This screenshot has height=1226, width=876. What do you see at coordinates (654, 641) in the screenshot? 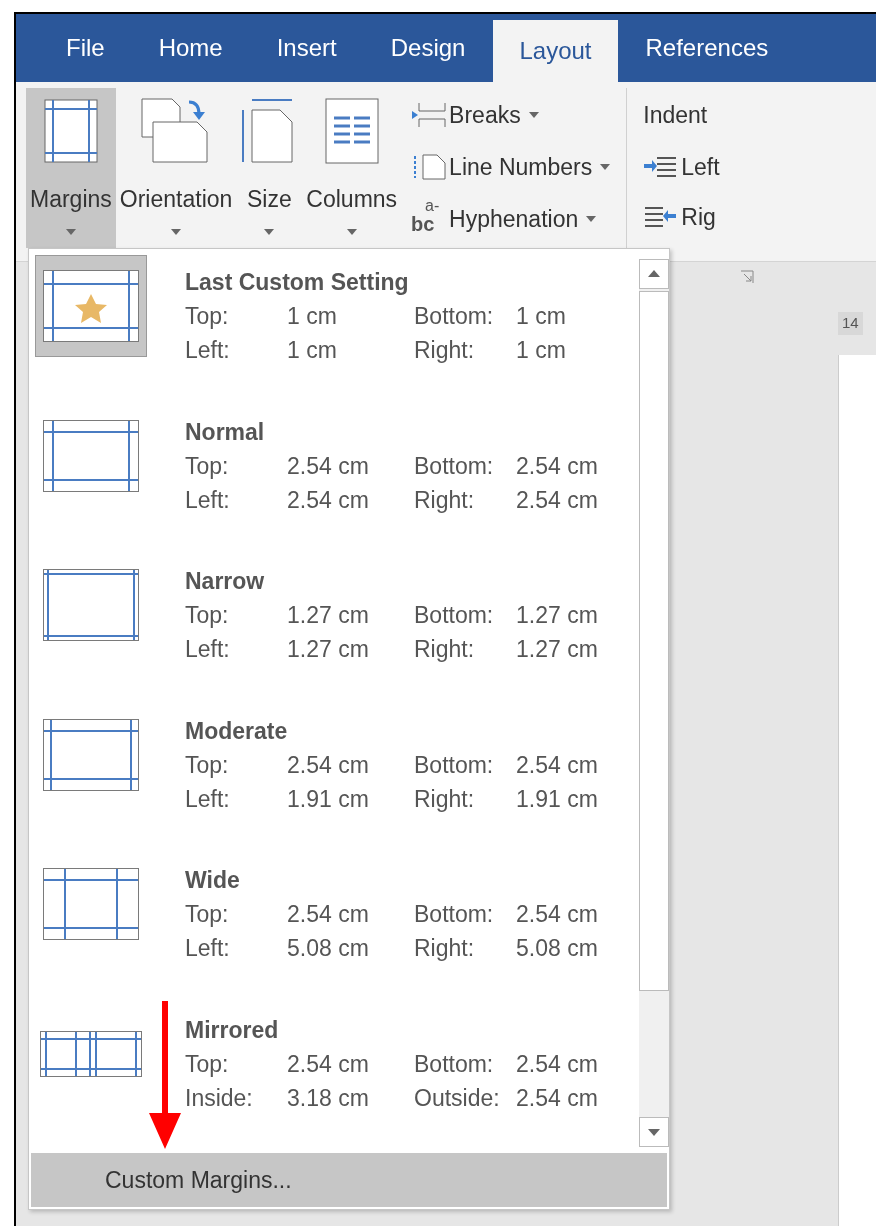
I see `scroll-thumb` at bounding box center [654, 641].